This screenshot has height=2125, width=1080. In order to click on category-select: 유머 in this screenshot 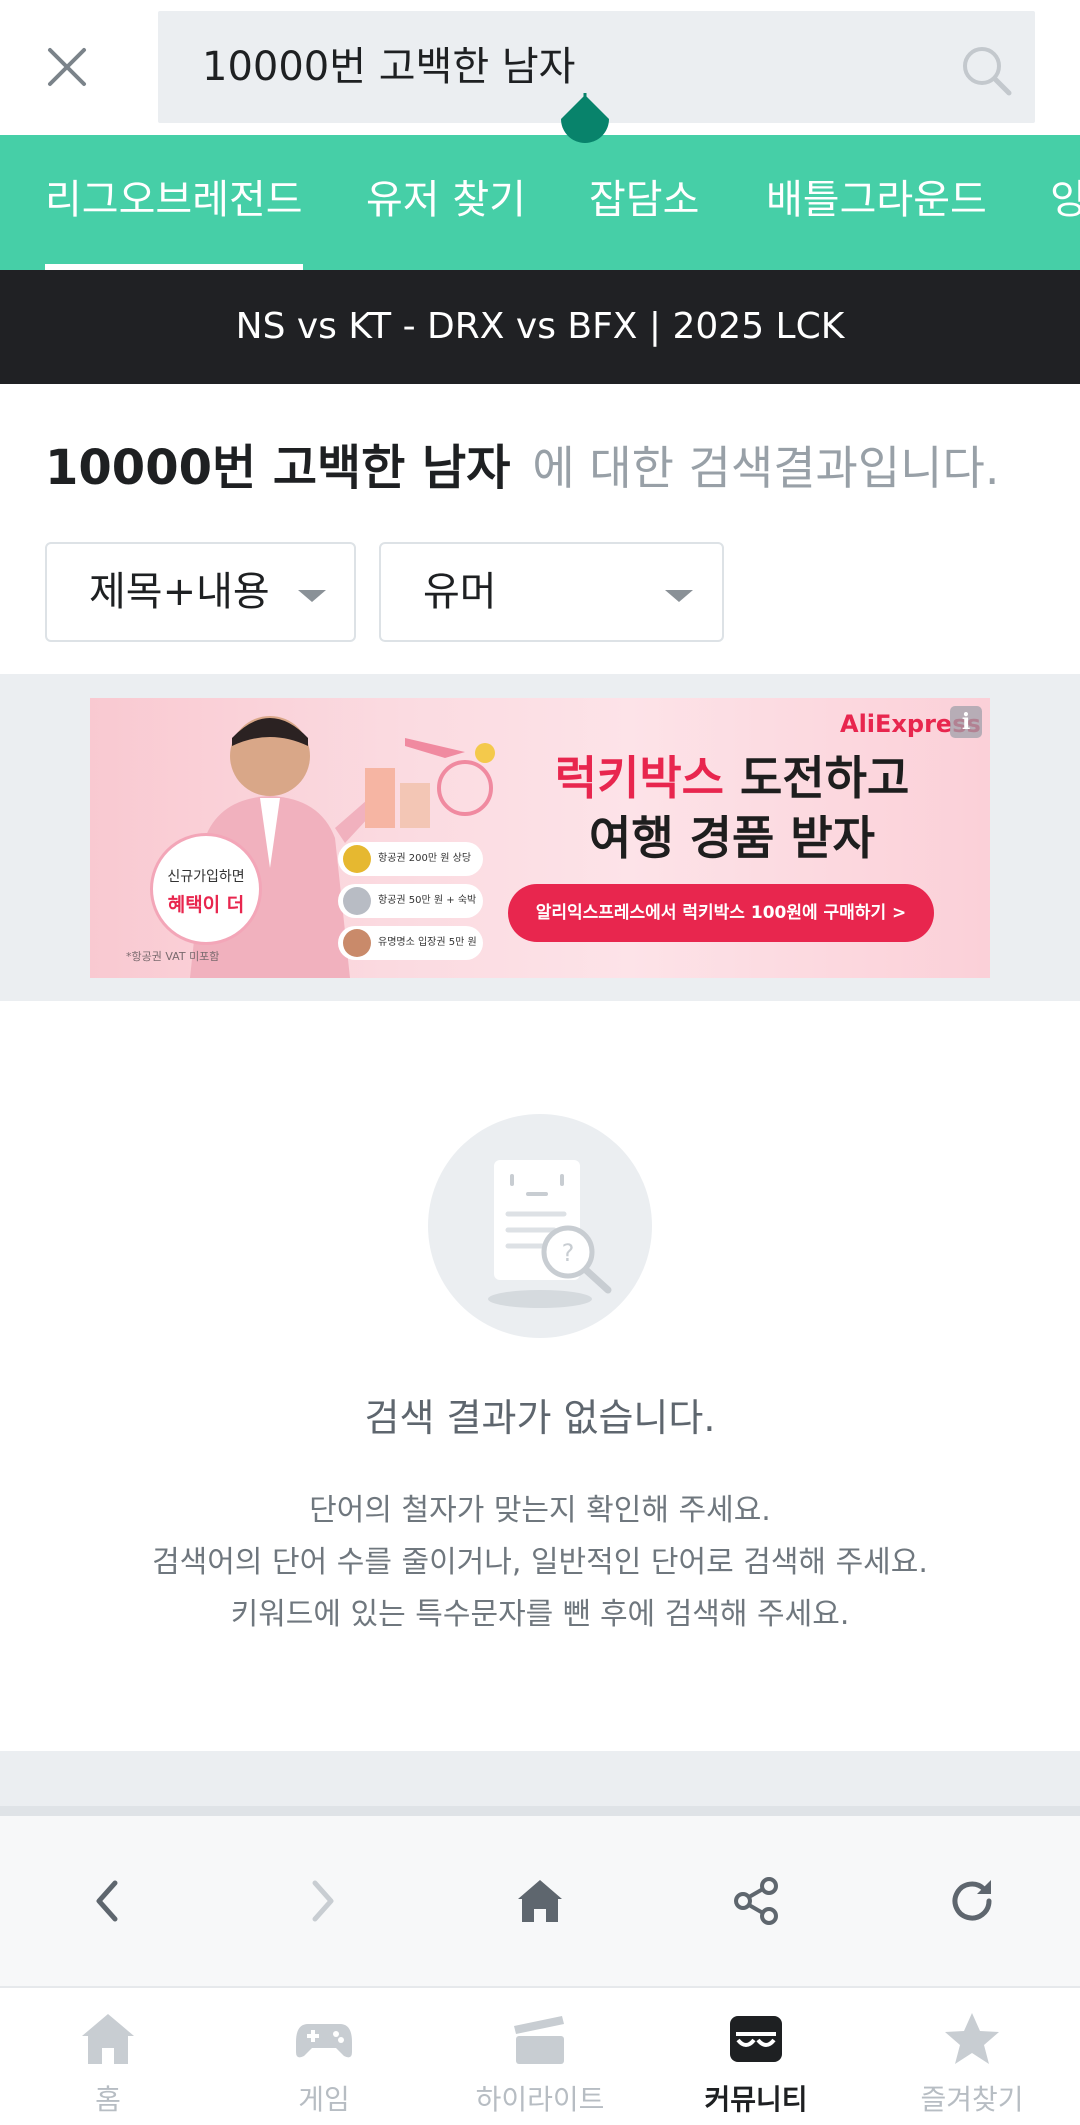, I will do `click(551, 592)`.